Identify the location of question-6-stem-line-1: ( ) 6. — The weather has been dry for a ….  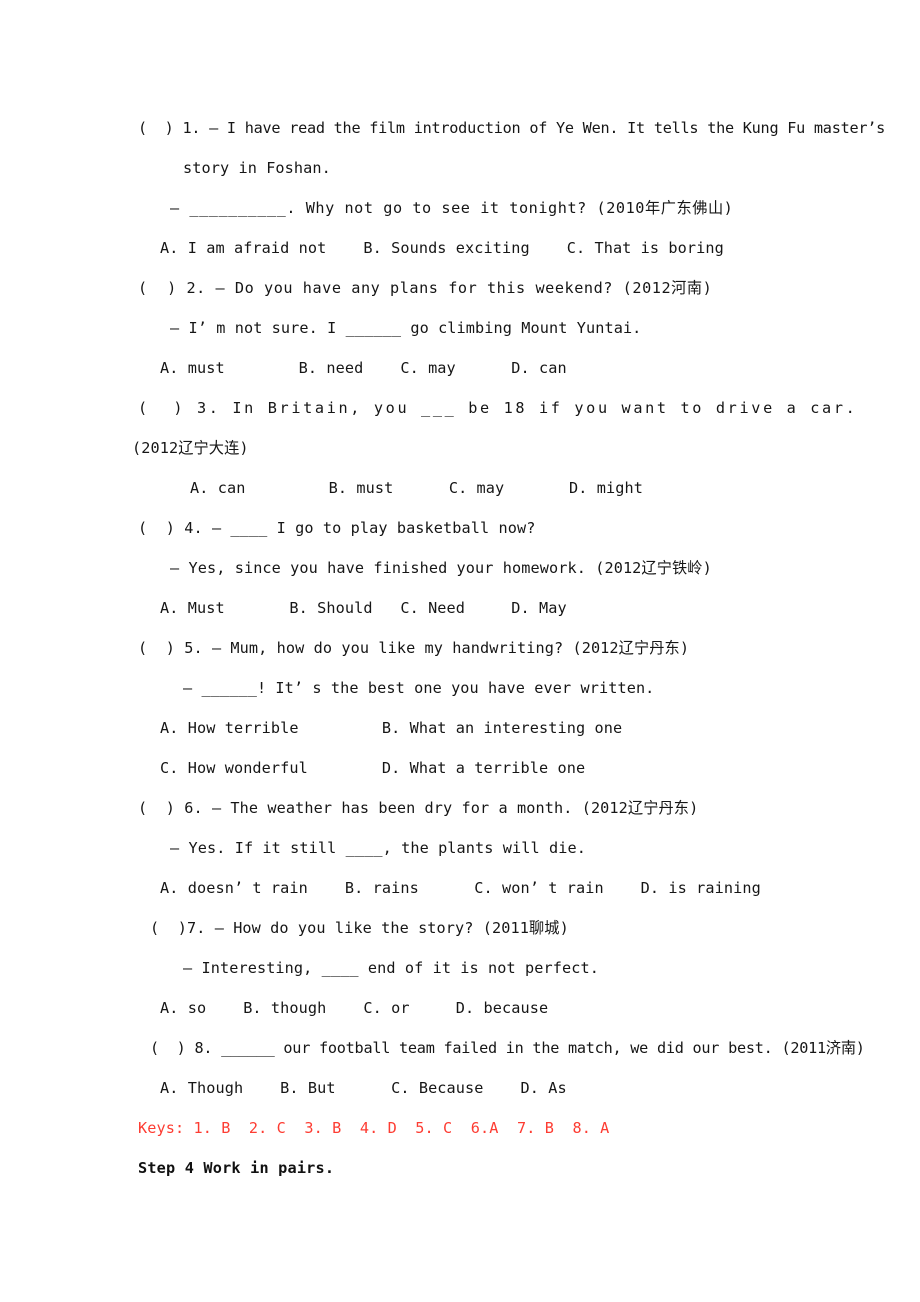
(418, 808).